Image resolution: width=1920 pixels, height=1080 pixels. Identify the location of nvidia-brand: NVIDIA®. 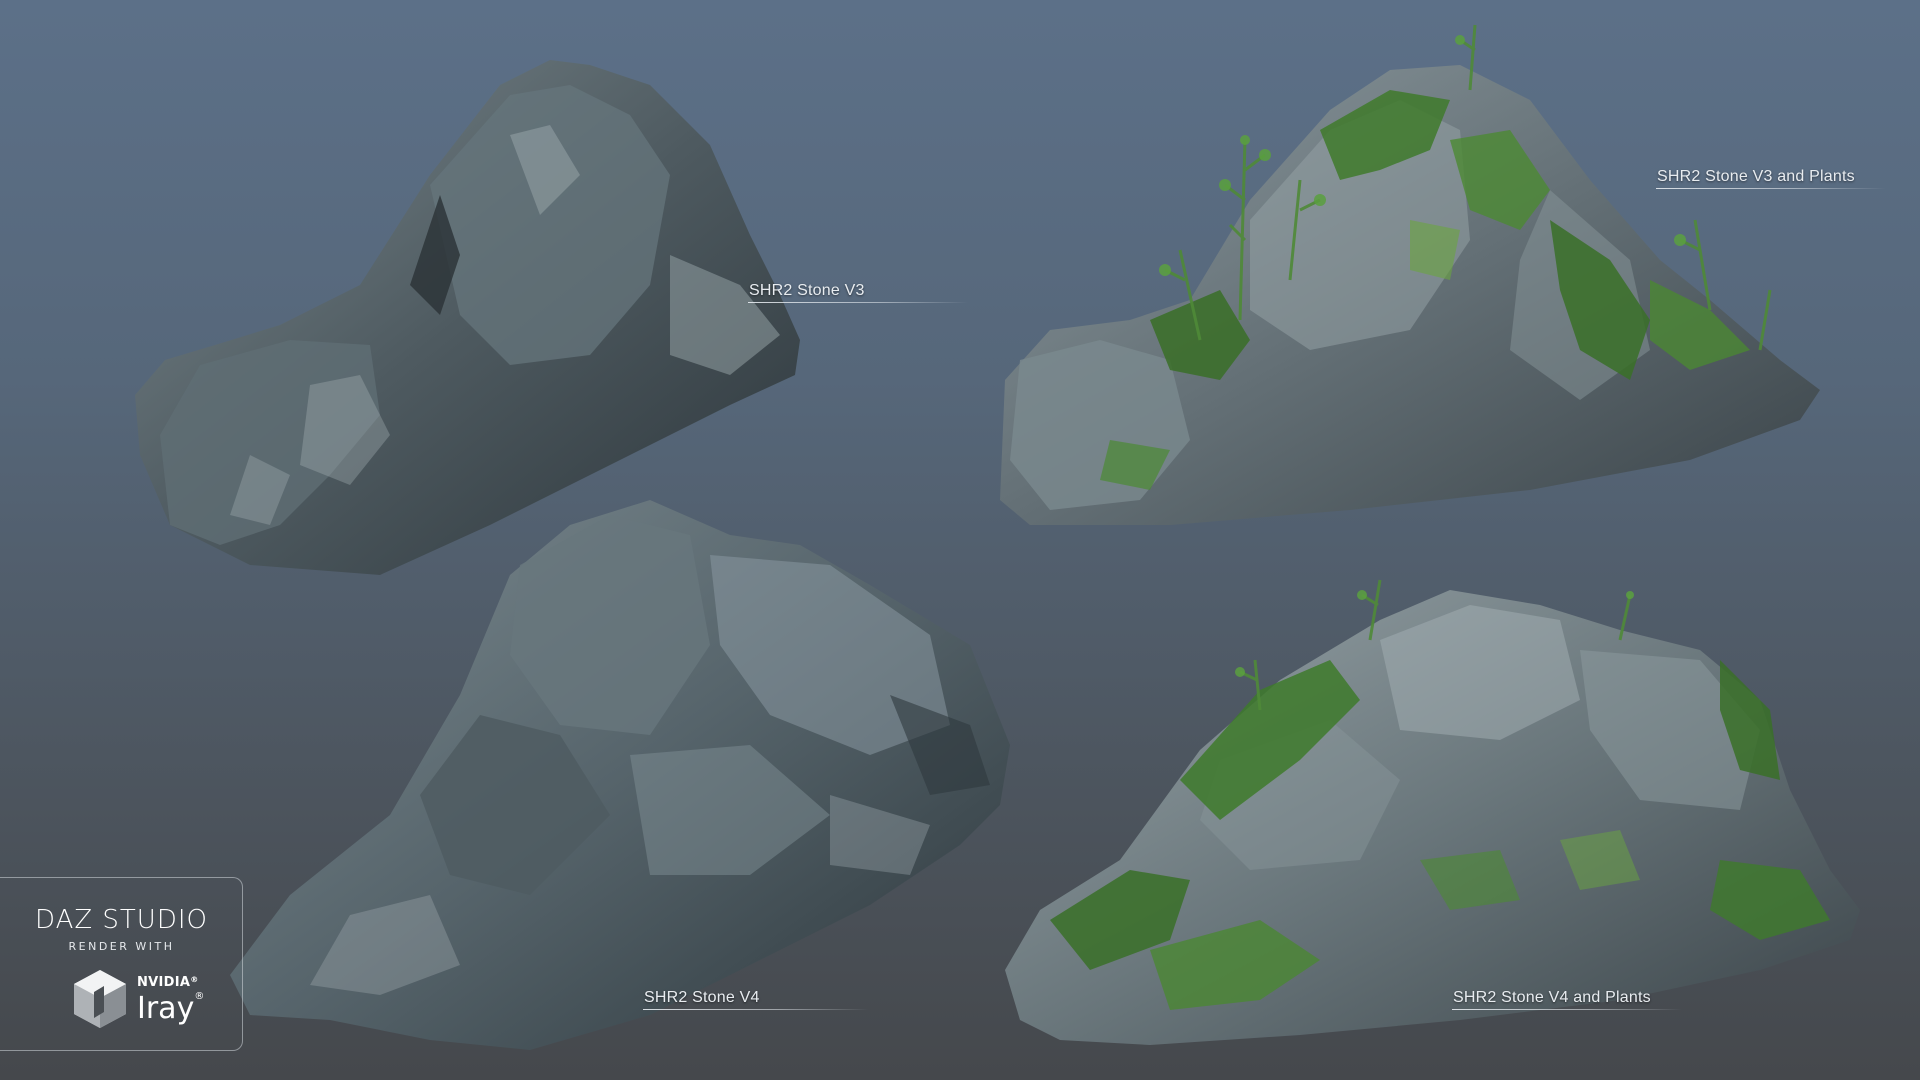
(168, 982).